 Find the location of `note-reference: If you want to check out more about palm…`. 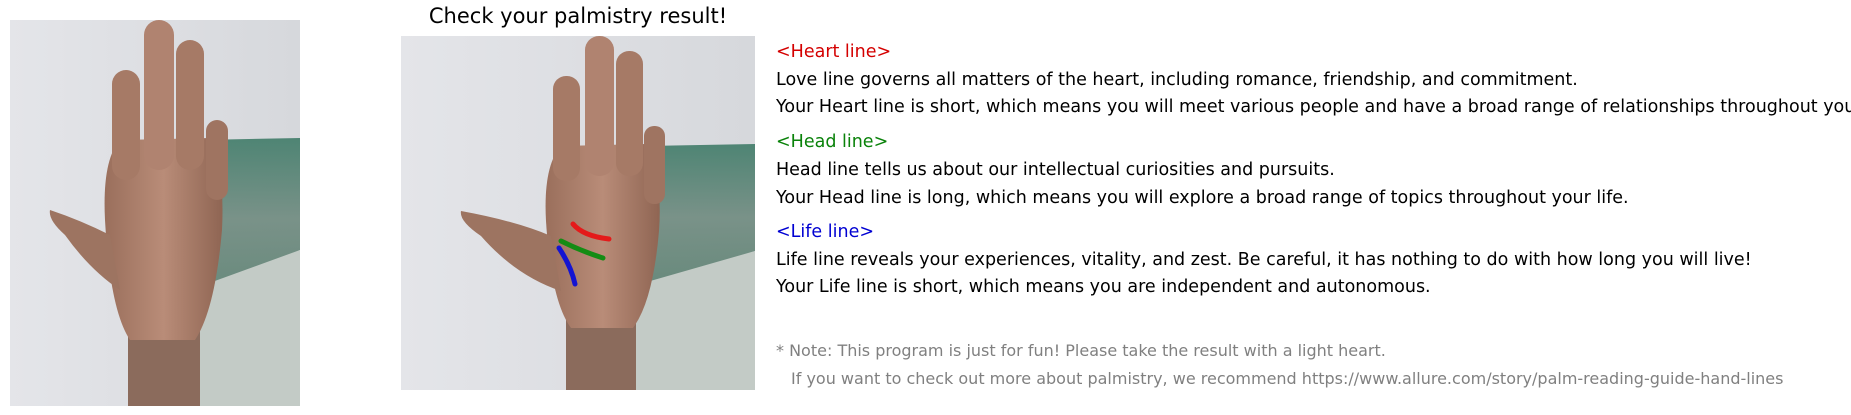

note-reference: If you want to check out more about palm… is located at coordinates (1287, 378).